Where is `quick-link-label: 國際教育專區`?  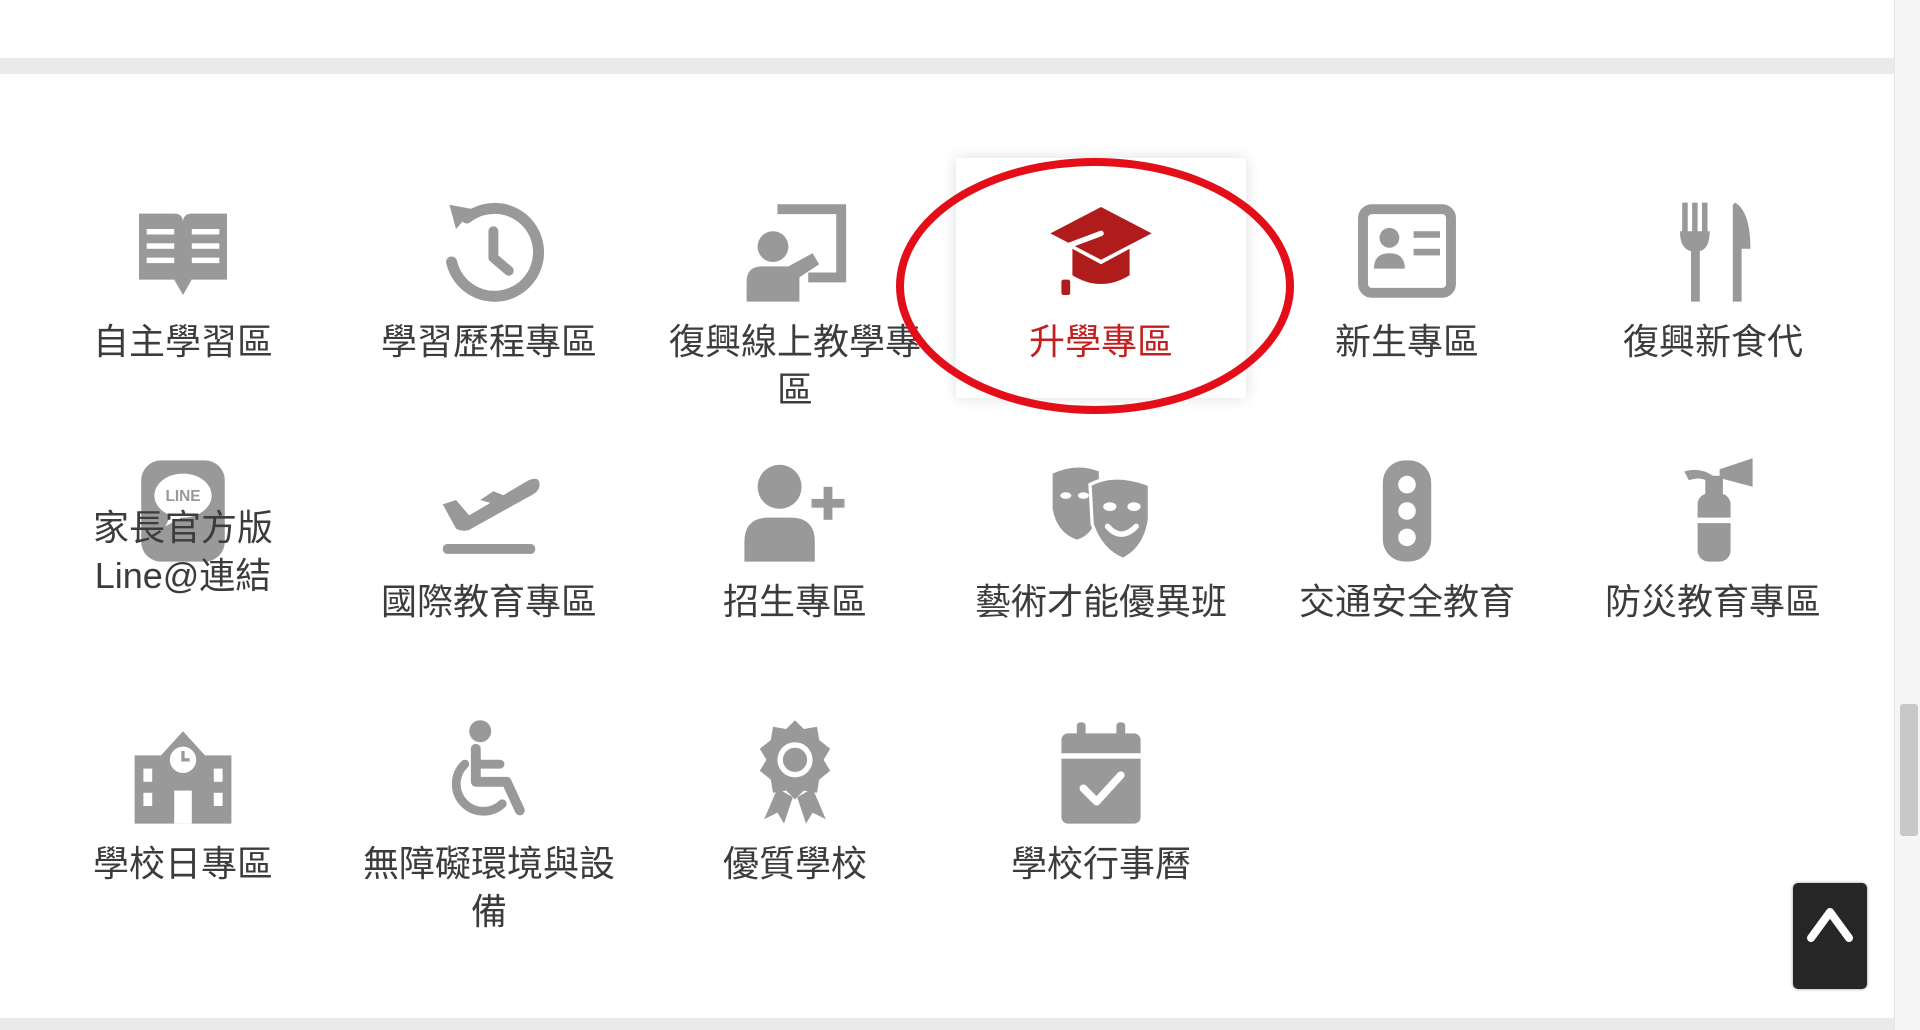 quick-link-label: 國際教育專區 is located at coordinates (488, 601).